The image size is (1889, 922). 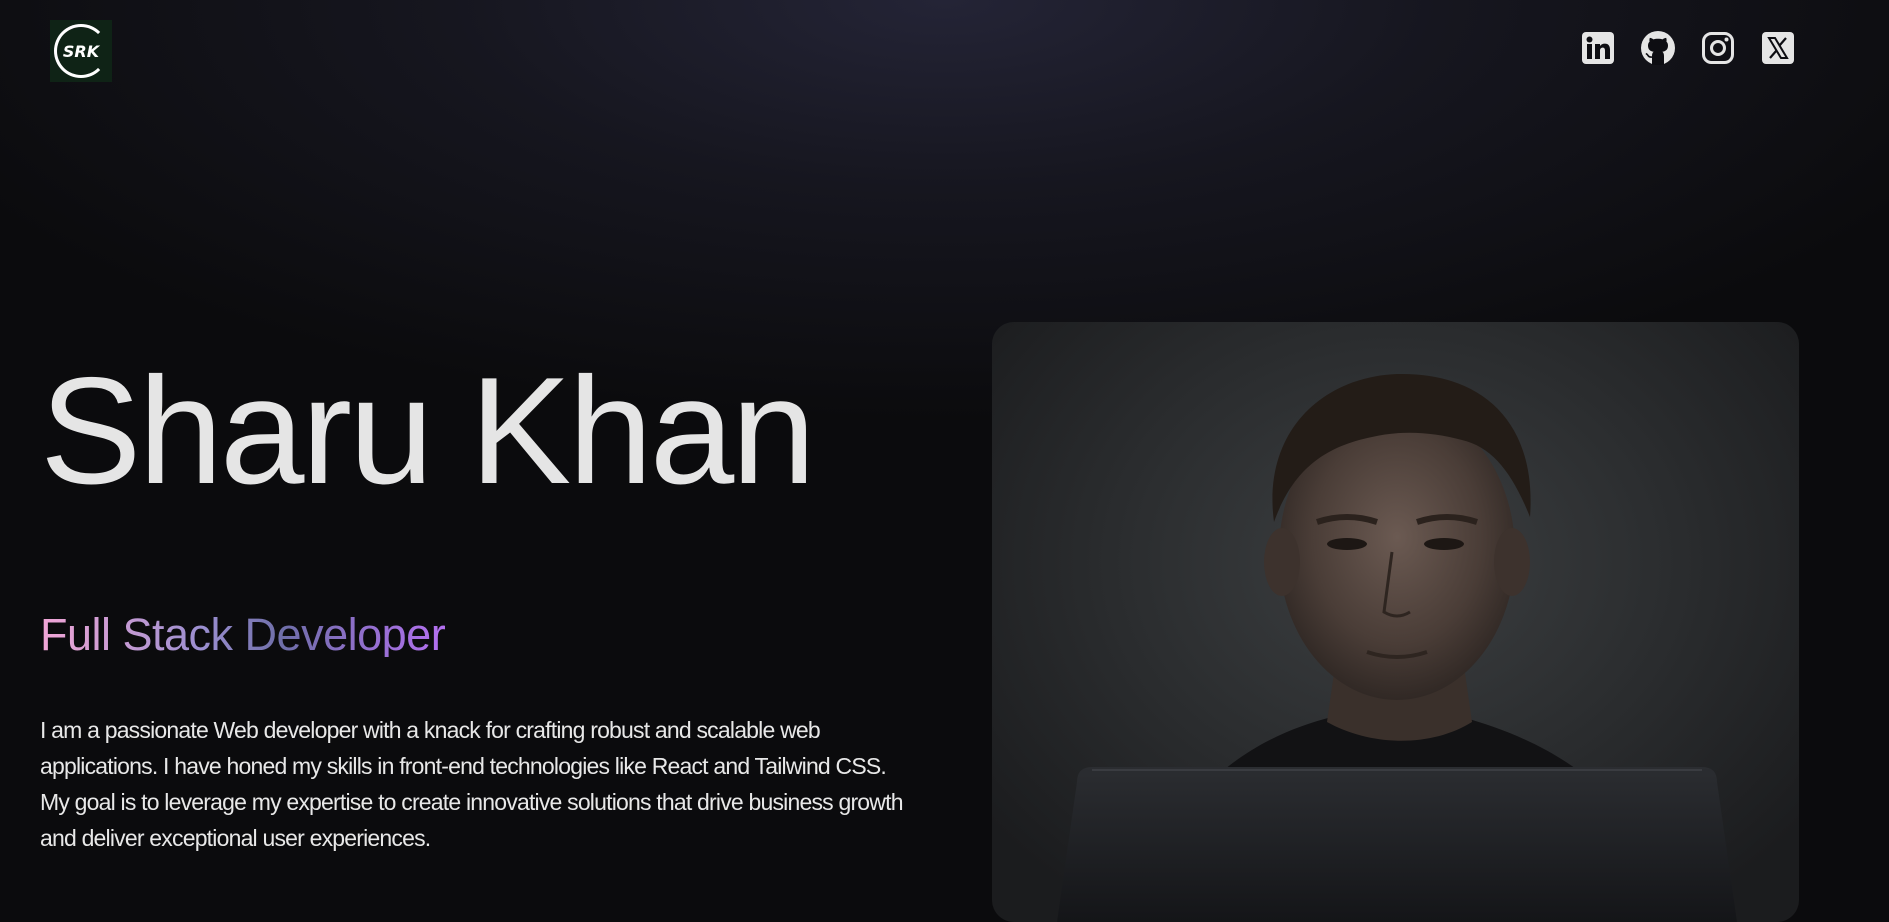 I want to click on logo-ring: SRK, so click(x=81, y=51).